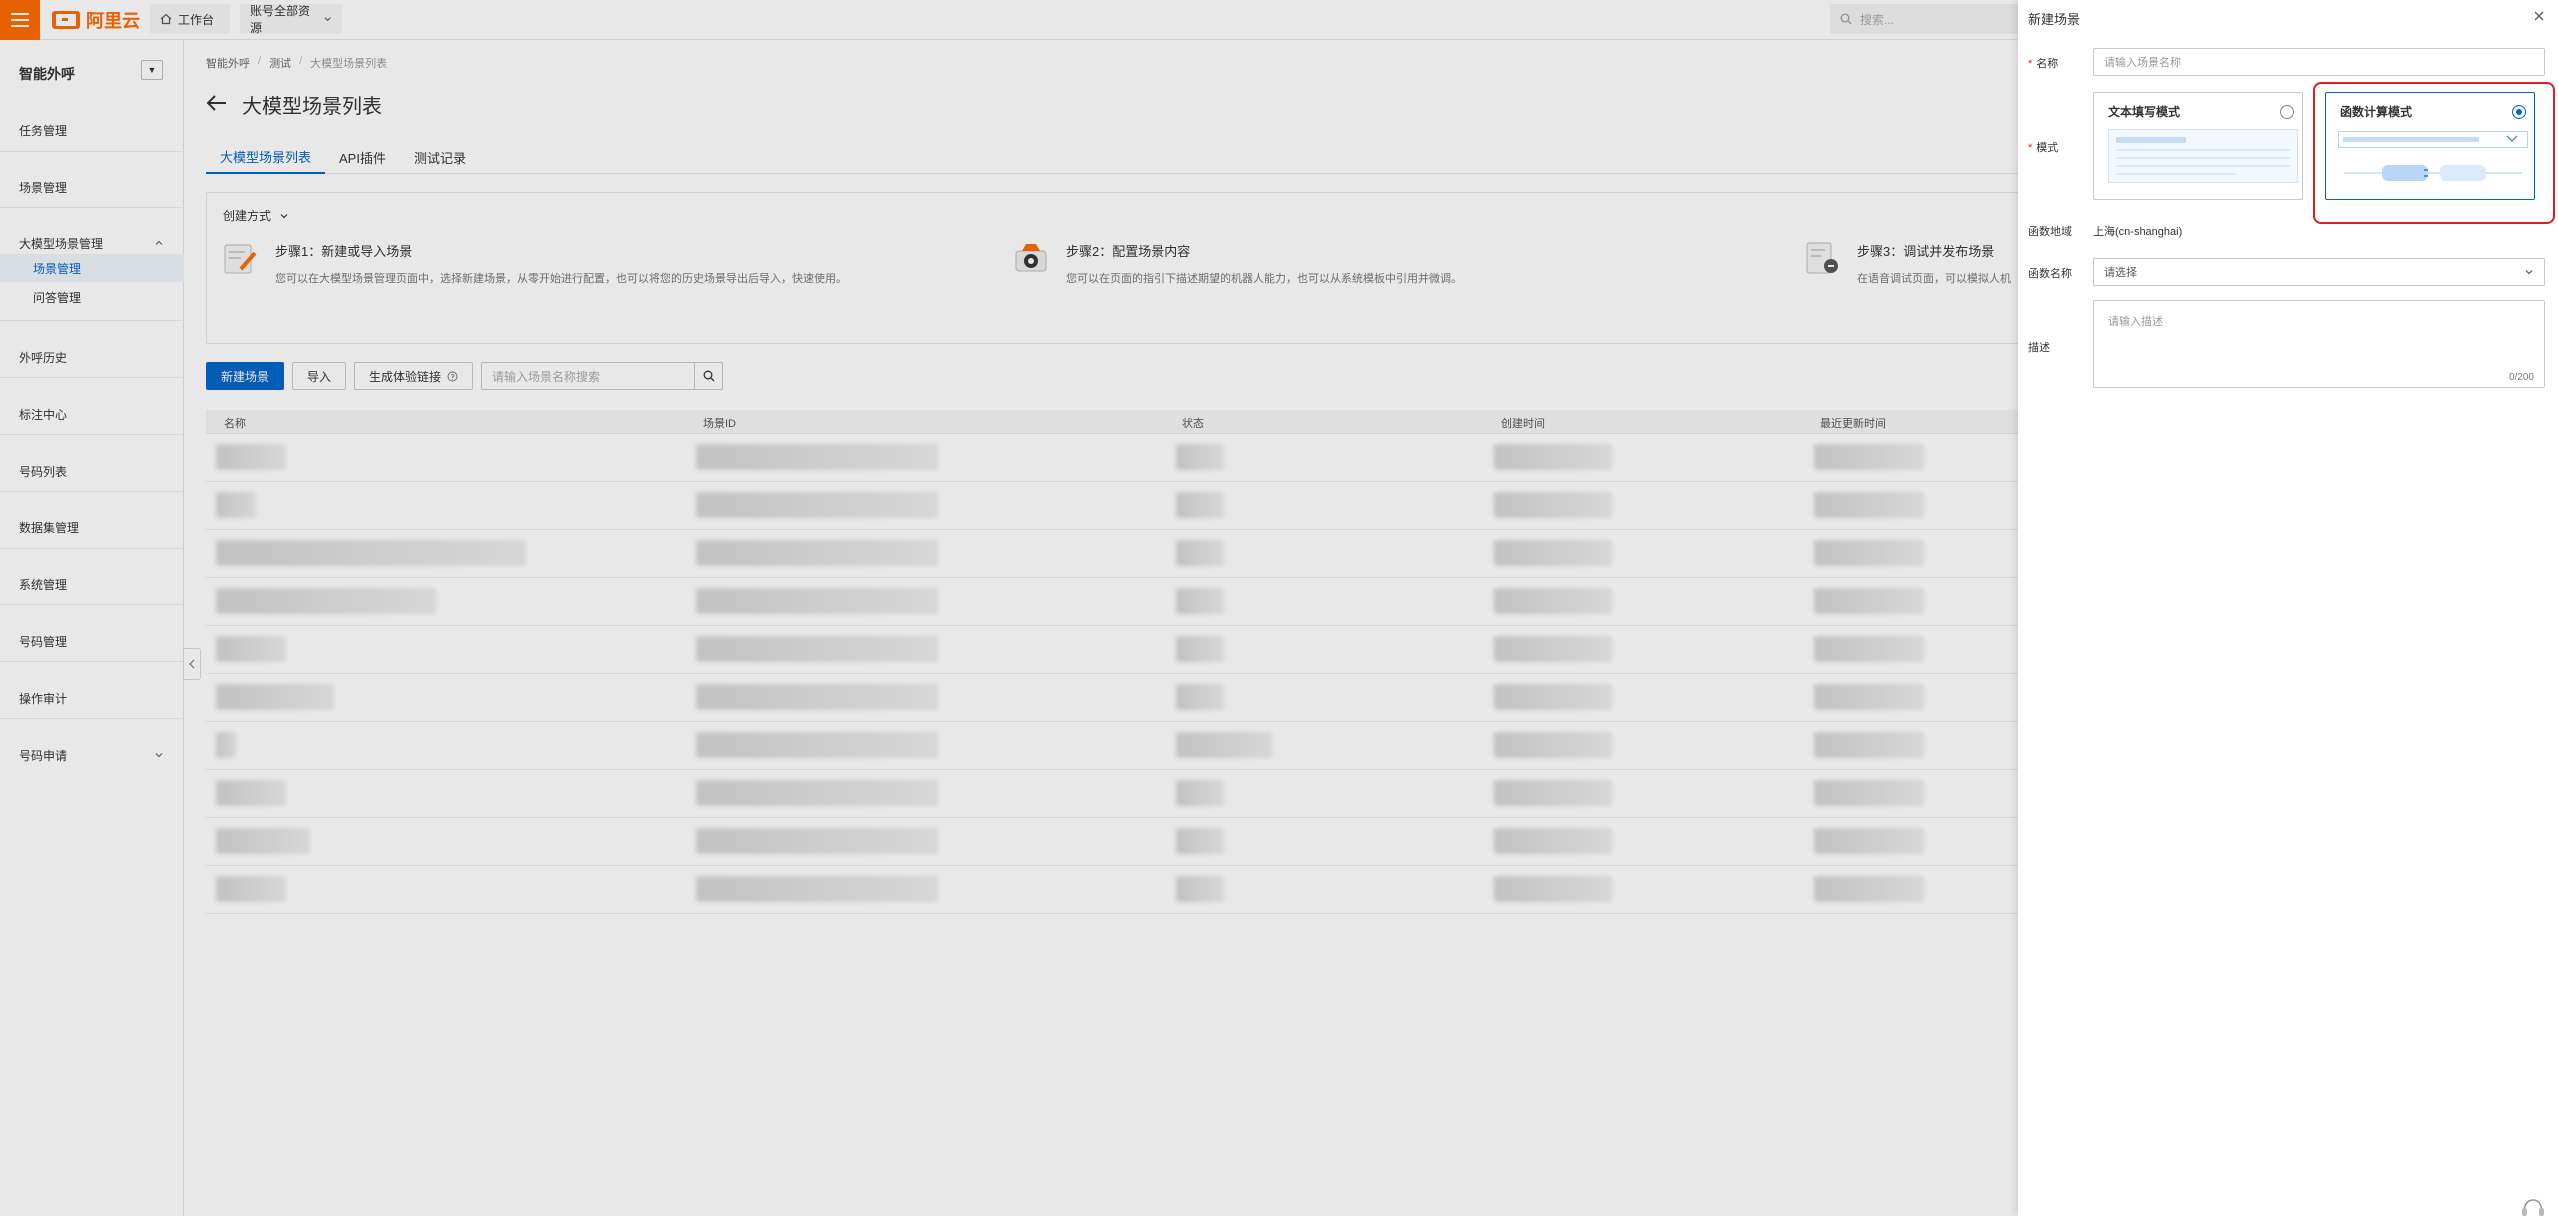 Image resolution: width=2558 pixels, height=1216 pixels. Describe the element at coordinates (57, 297) in the screenshot. I see `sidebar-item-label: 问答管理` at that location.